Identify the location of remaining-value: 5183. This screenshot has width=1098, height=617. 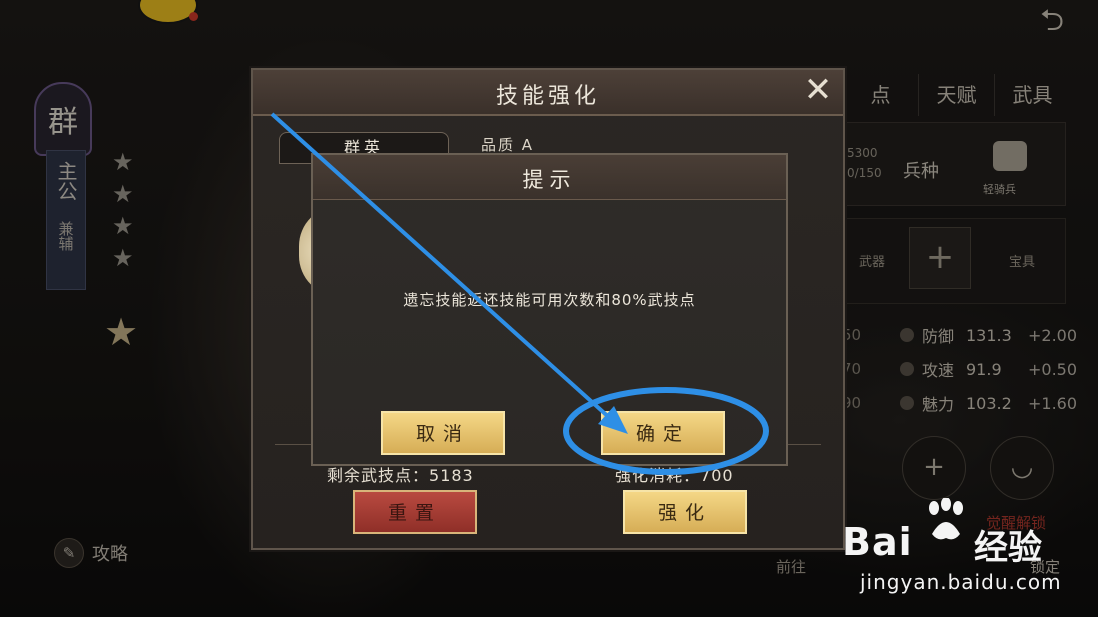
(451, 475).